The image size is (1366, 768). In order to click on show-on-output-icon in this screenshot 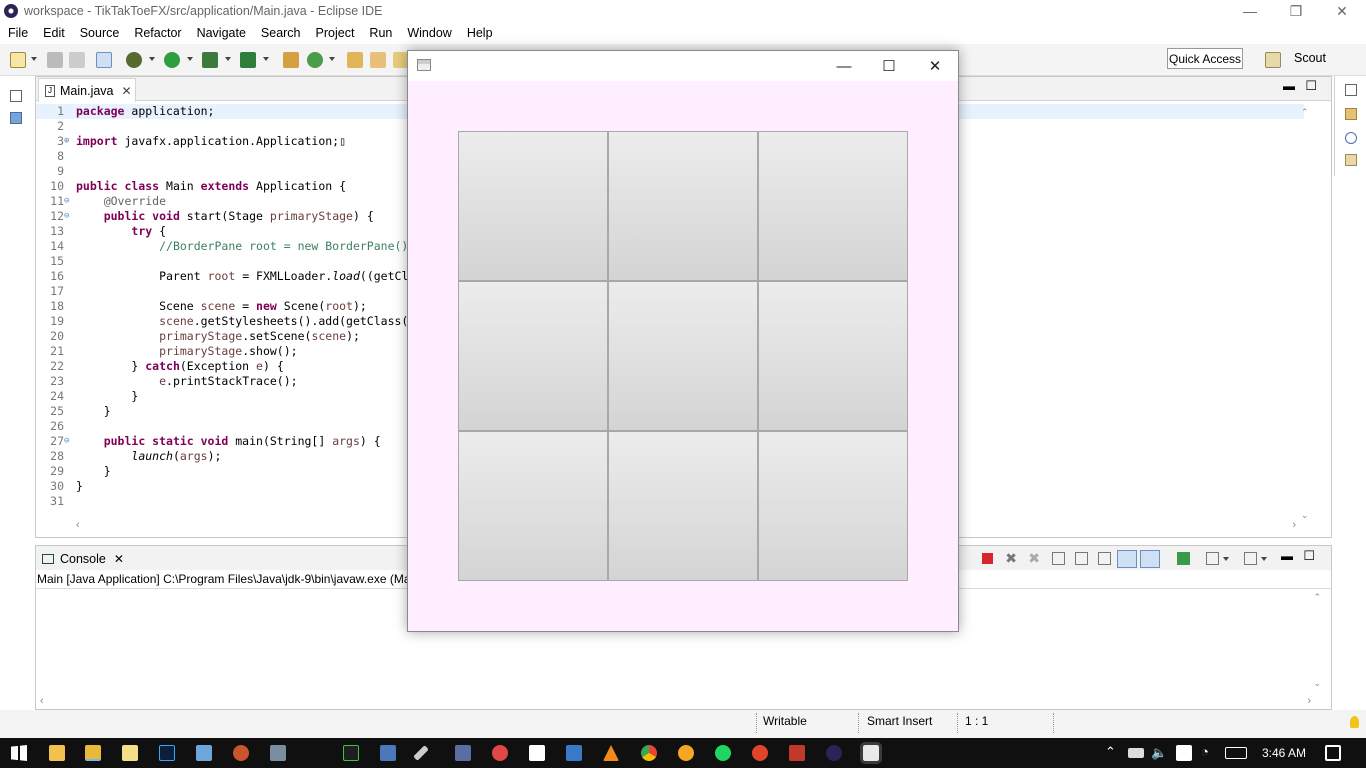, I will do `click(1127, 559)`.